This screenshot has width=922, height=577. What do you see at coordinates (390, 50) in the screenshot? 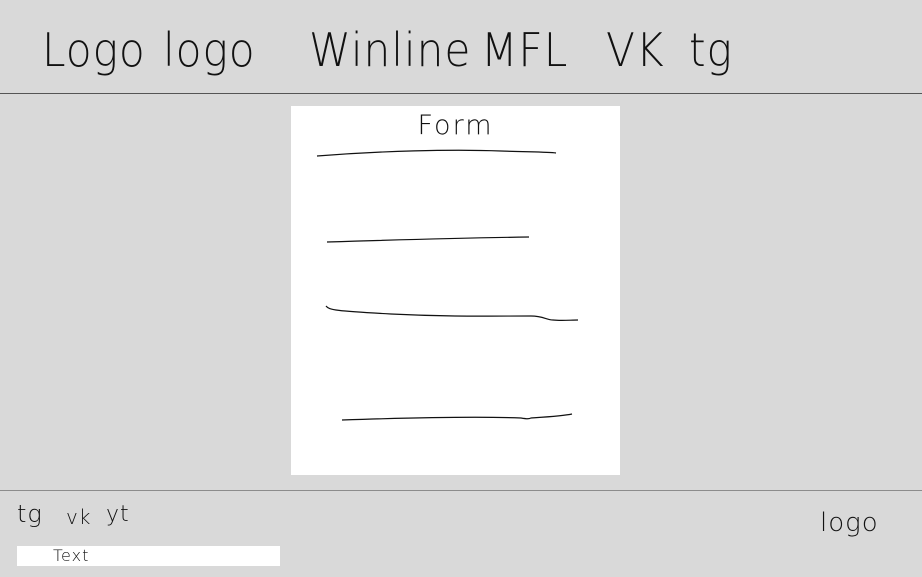
I see `nav-winline: Winline` at bounding box center [390, 50].